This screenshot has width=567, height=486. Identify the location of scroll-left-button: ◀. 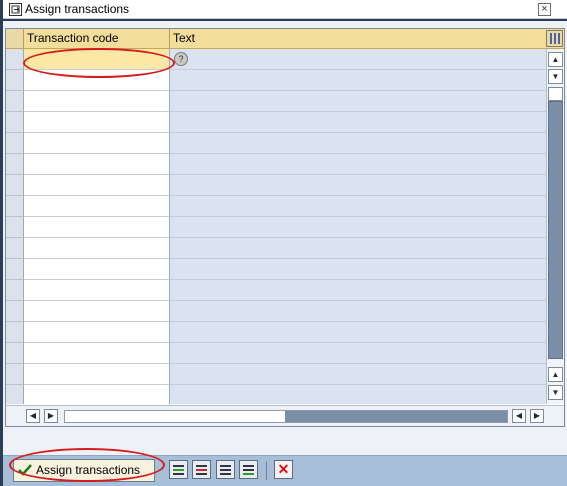
(519, 416).